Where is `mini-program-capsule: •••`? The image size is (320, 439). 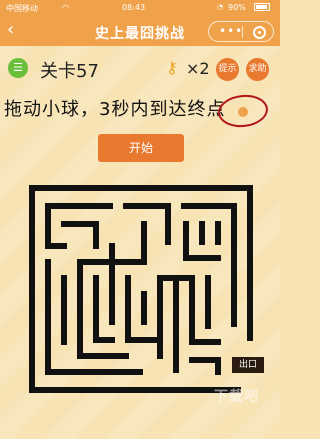 mini-program-capsule: ••• is located at coordinates (241, 31).